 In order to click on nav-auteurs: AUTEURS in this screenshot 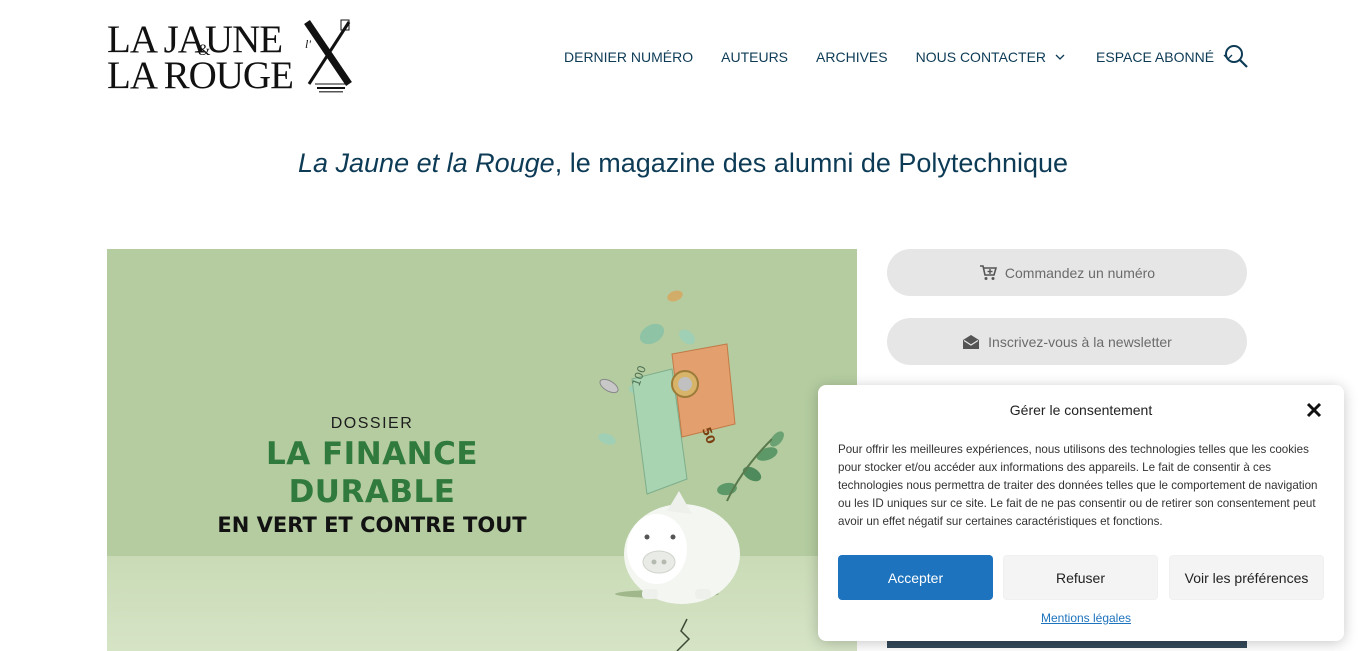, I will do `click(754, 57)`.